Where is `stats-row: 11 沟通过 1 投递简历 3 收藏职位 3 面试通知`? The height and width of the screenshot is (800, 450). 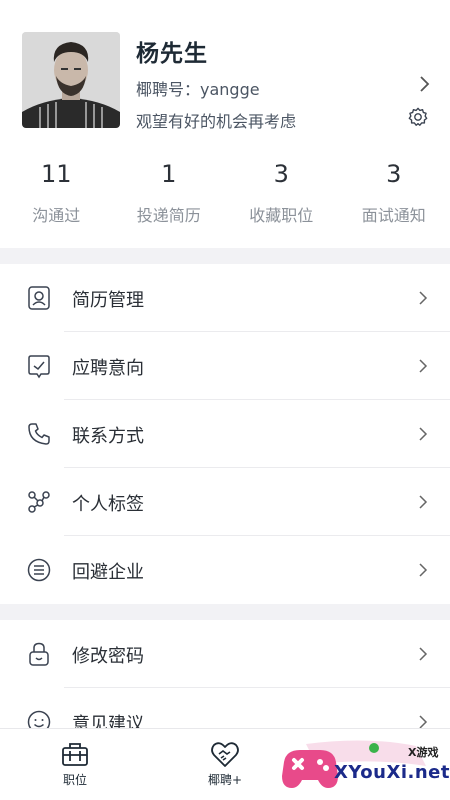 stats-row: 11 沟通过 1 投递简历 3 收藏职位 3 面试通知 is located at coordinates (225, 192).